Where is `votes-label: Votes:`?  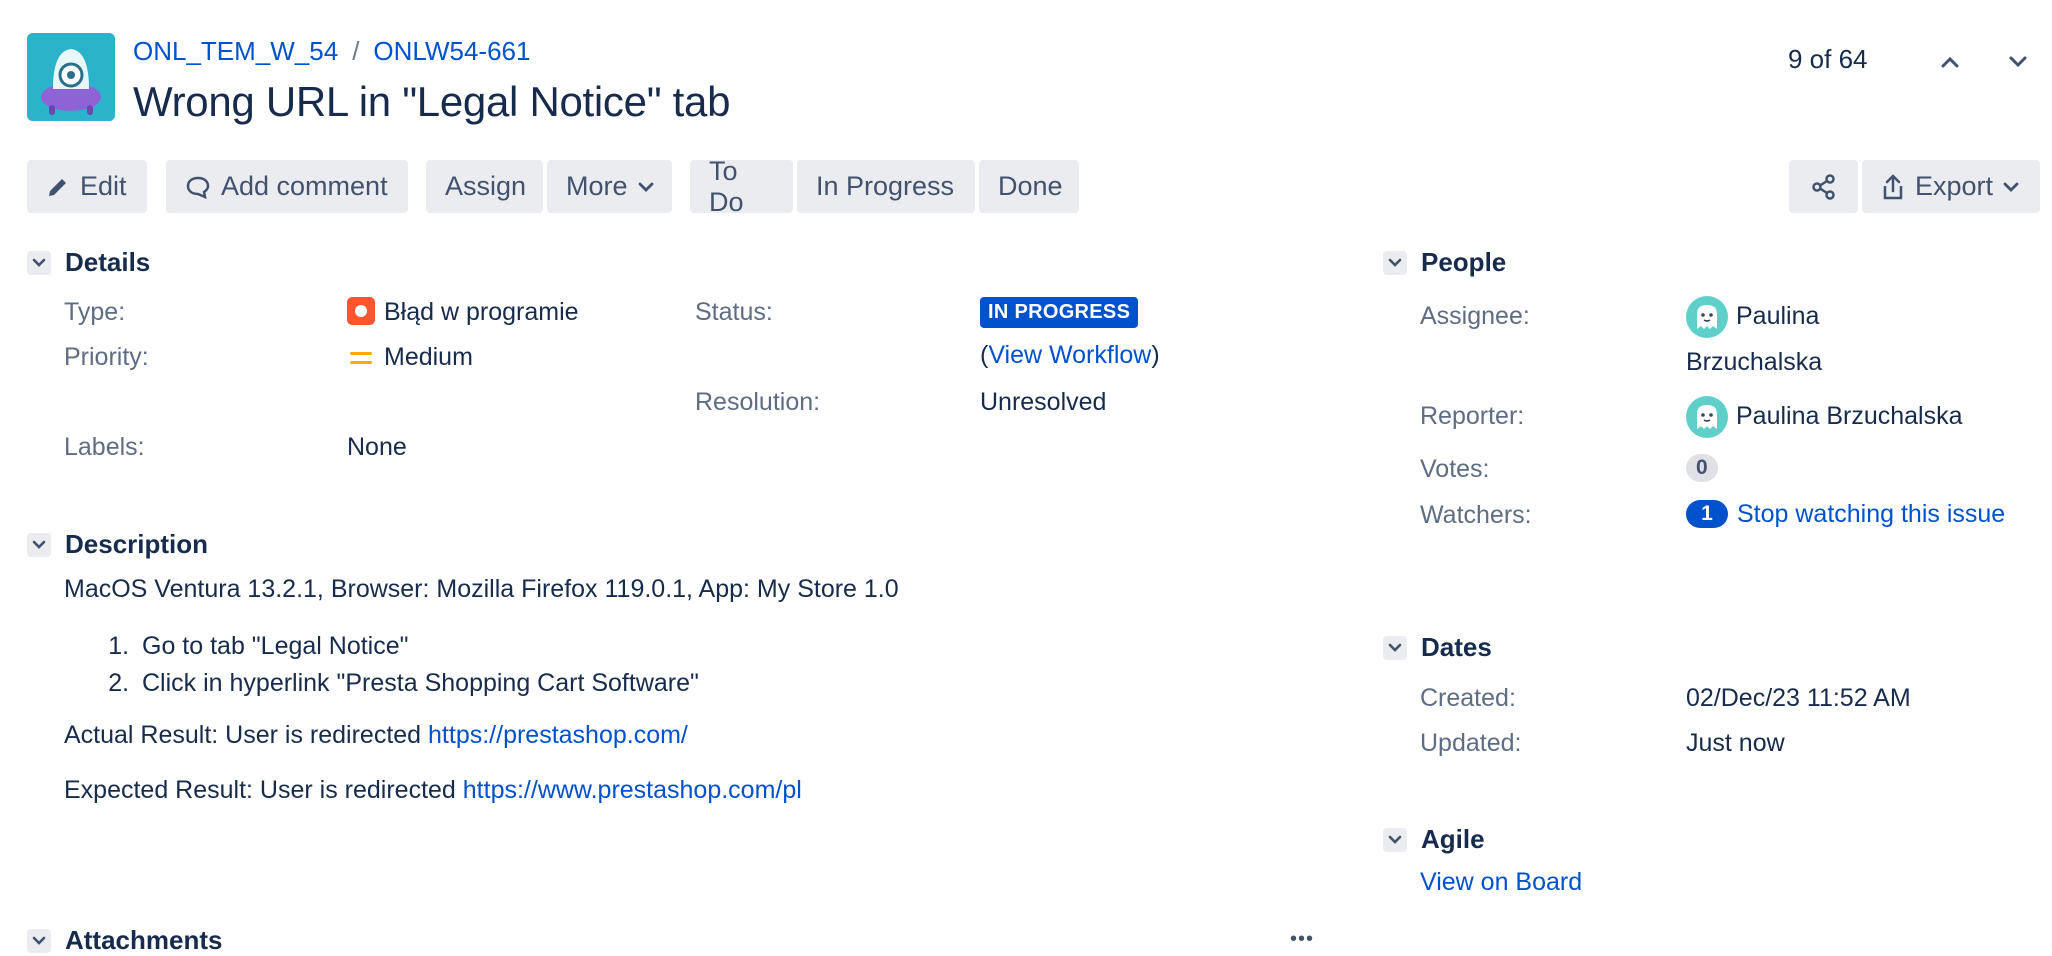
votes-label: Votes: is located at coordinates (1455, 469).